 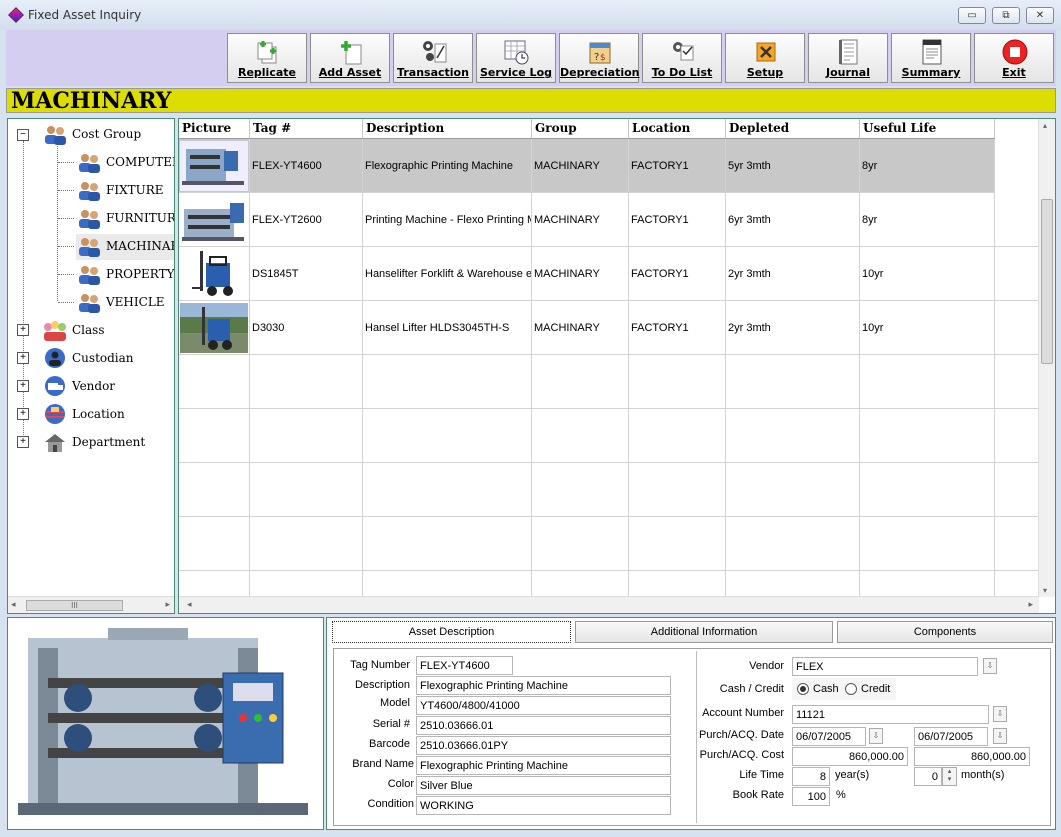 I want to click on vendor-dropdown: ⇩, so click(x=990, y=666).